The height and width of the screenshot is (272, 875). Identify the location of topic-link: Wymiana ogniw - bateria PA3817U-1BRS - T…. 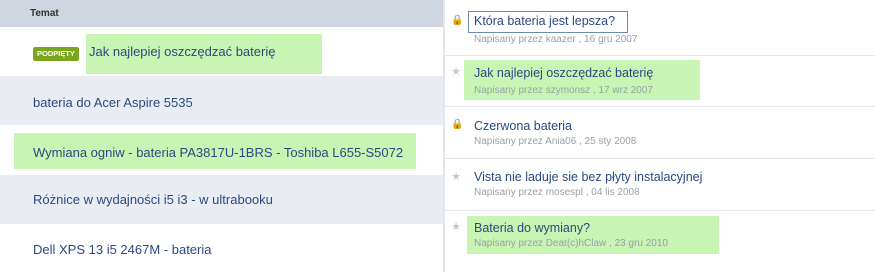
(218, 153).